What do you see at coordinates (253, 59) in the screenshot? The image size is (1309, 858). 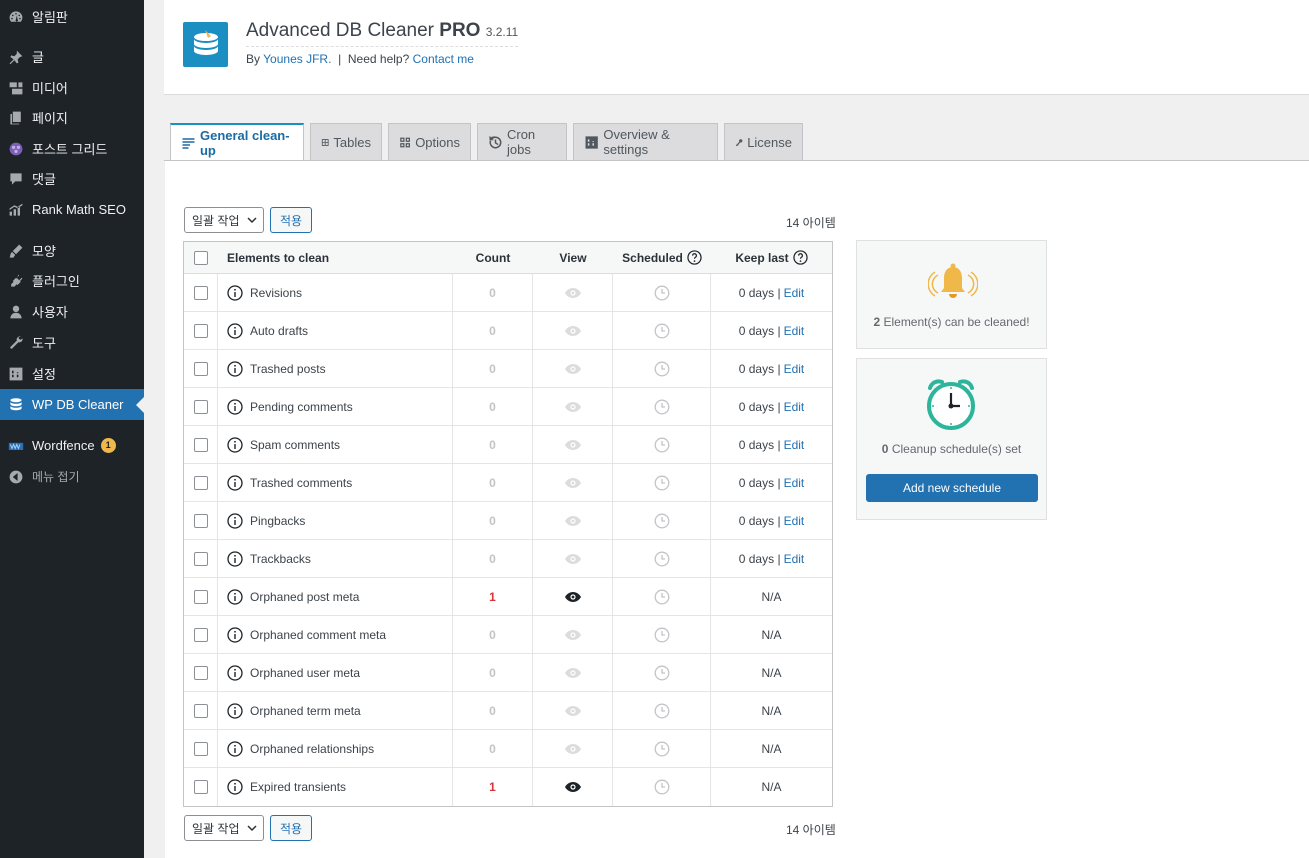 I see `by-label: By` at bounding box center [253, 59].